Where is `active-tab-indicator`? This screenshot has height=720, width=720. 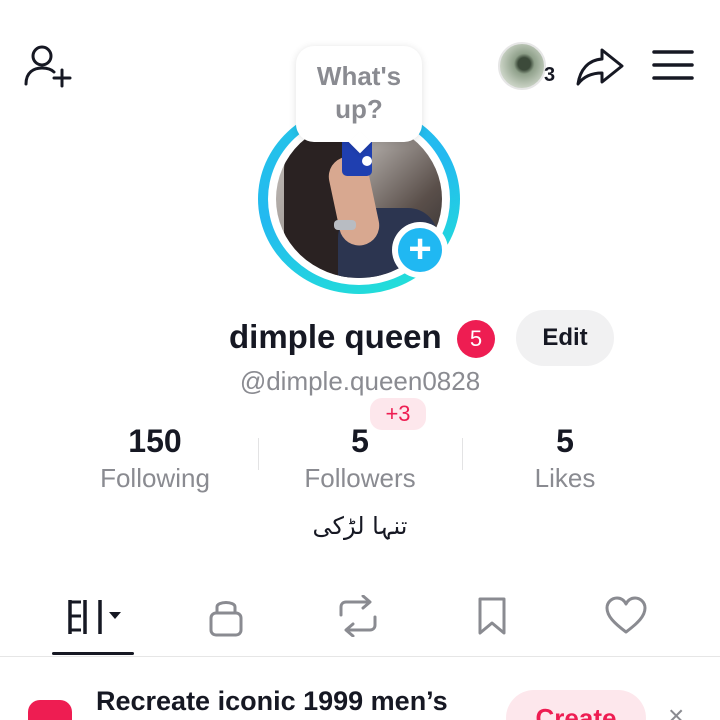
active-tab-indicator is located at coordinates (93, 653).